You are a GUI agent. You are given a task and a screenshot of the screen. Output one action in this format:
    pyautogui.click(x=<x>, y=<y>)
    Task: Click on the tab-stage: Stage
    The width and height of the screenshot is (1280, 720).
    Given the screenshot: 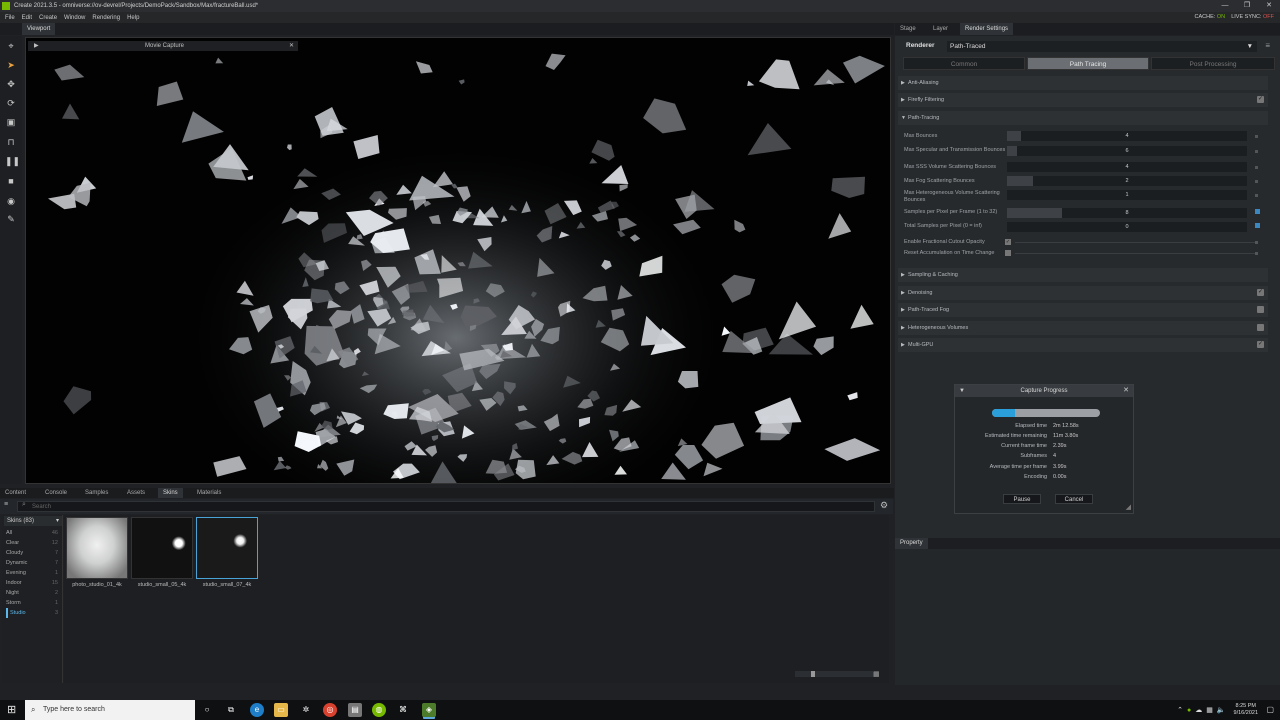 What is the action you would take?
    pyautogui.click(x=908, y=29)
    